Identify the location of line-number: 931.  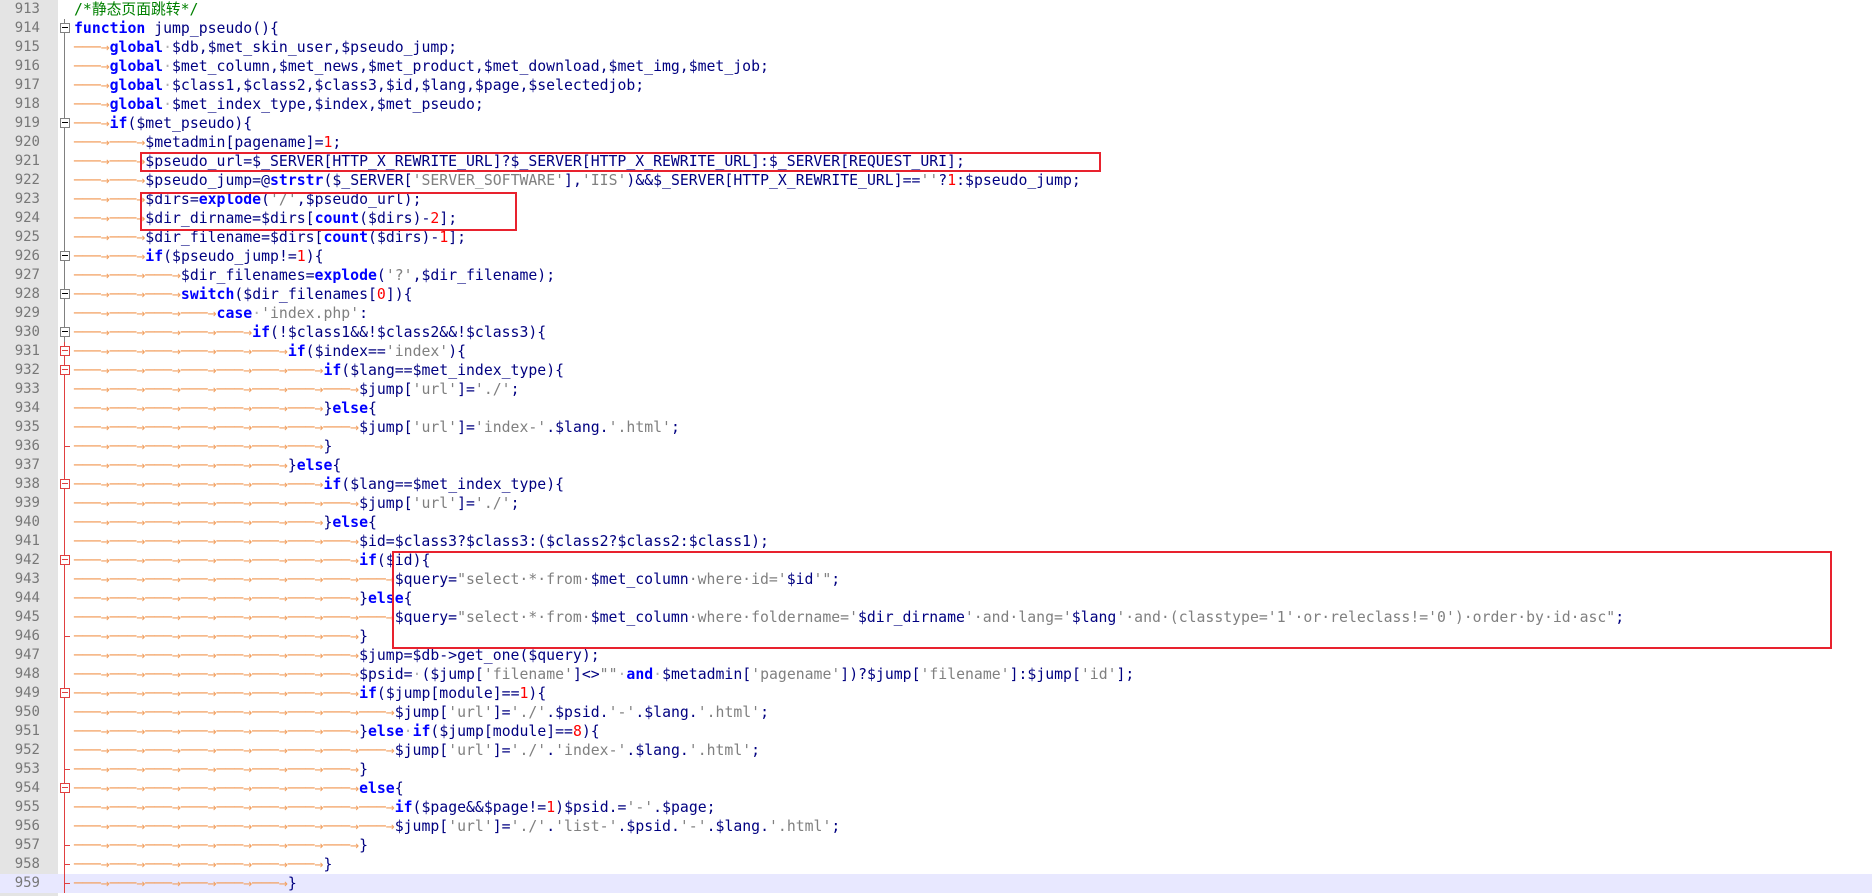
(27, 351).